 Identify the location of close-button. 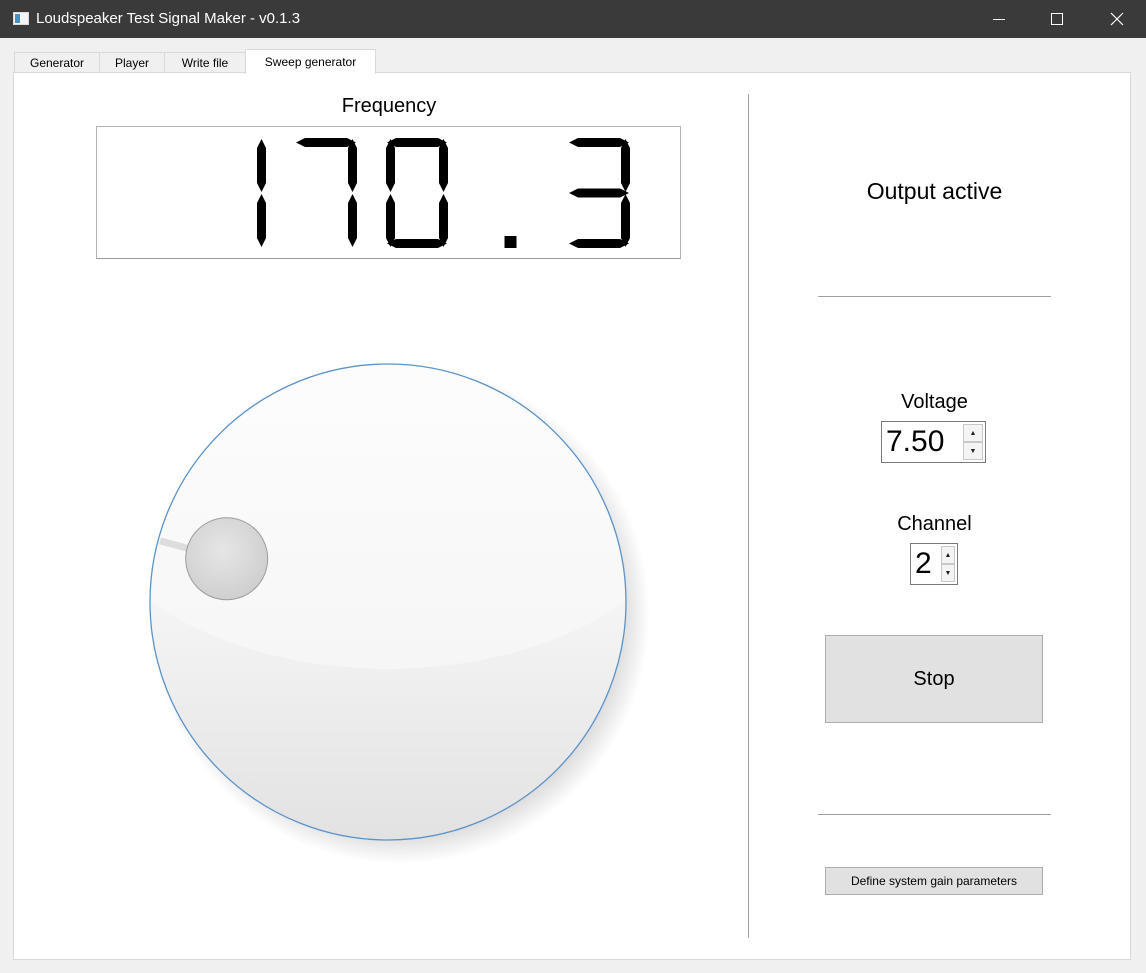
(1117, 19).